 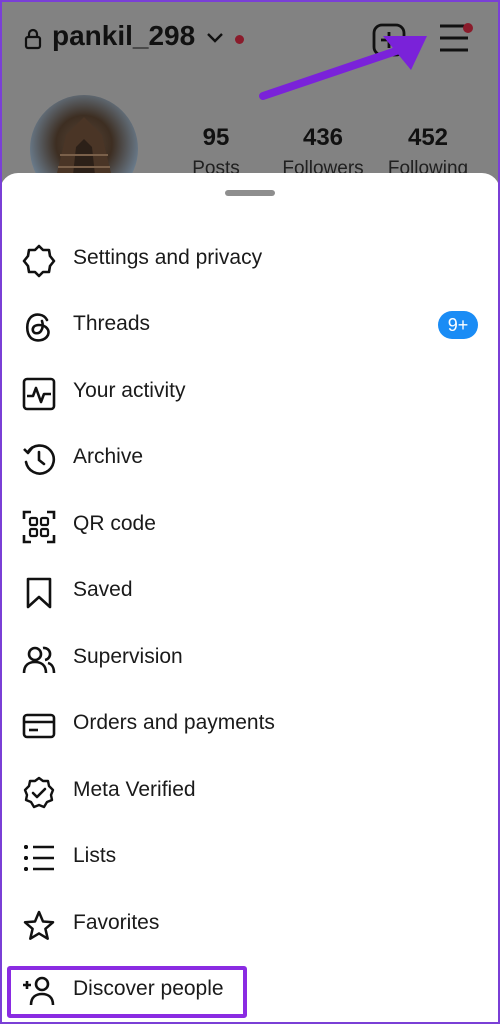 What do you see at coordinates (428, 152) in the screenshot?
I see `stat-following: 452 Following` at bounding box center [428, 152].